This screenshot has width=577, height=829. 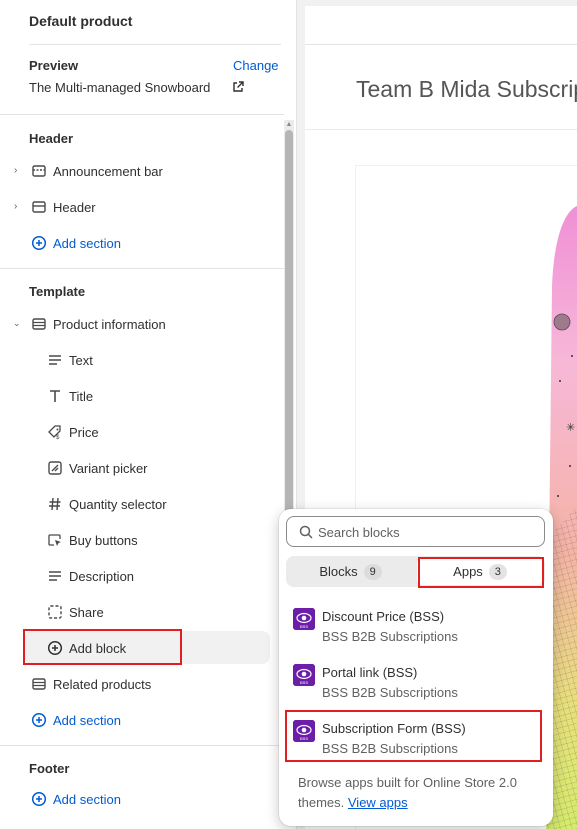 I want to click on change-preview-link: Change, so click(x=256, y=65).